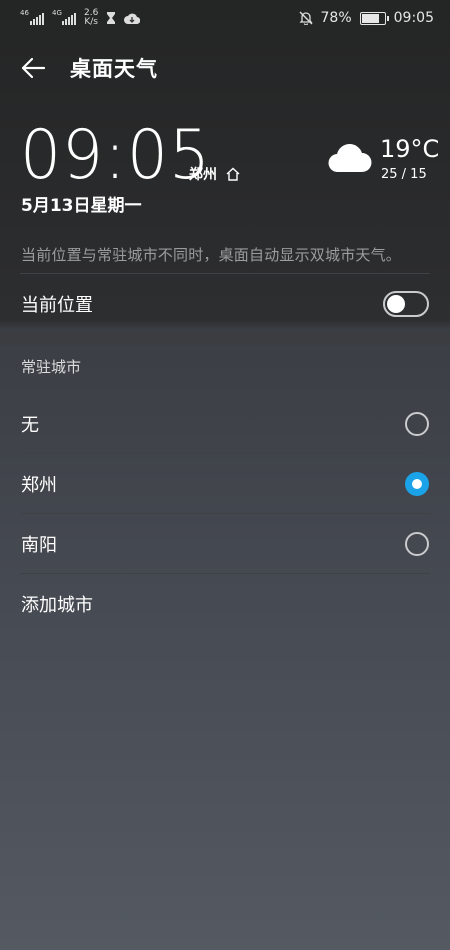 The image size is (450, 950). Describe the element at coordinates (81, 206) in the screenshot. I see `clock-date: 5月13日星期一` at that location.